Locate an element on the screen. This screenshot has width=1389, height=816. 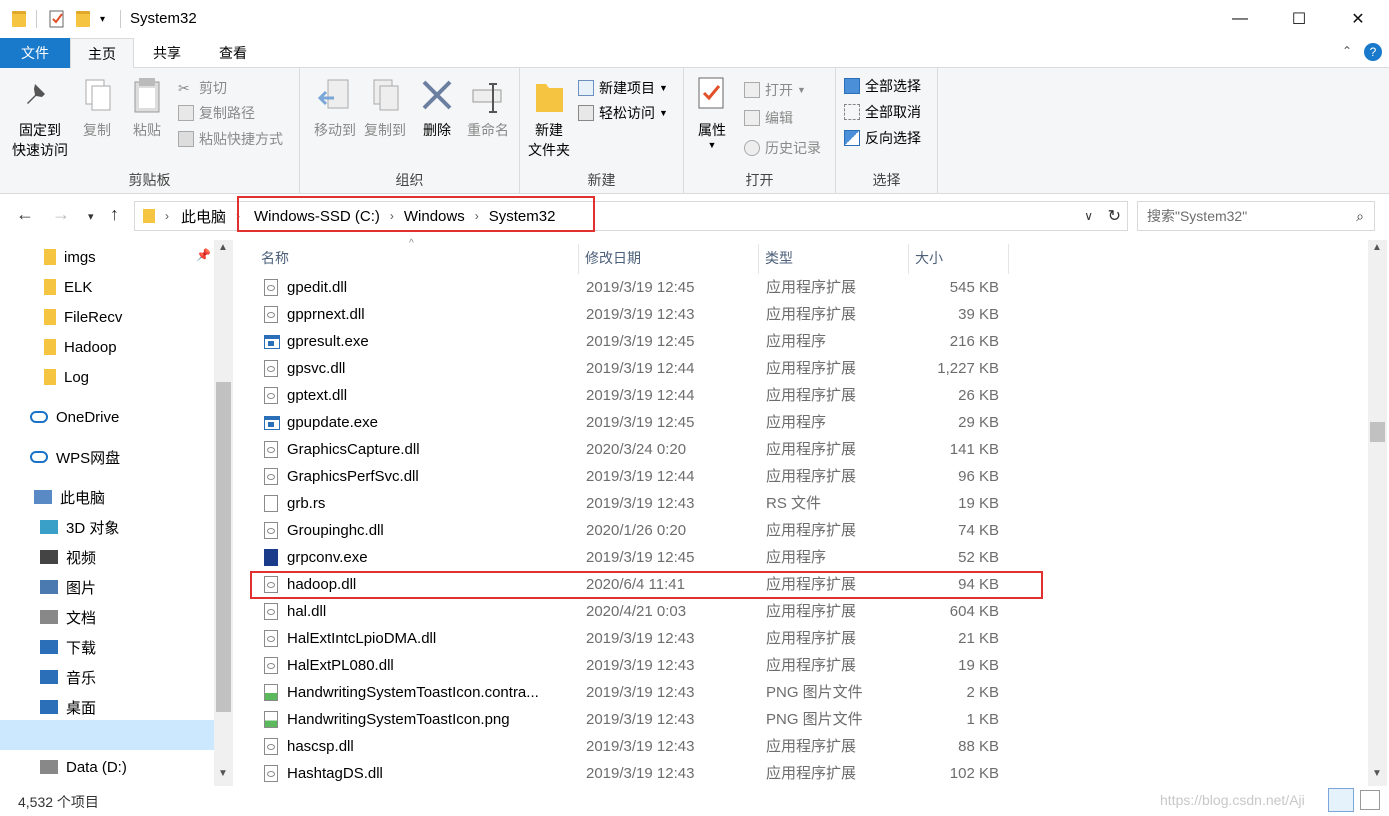
sidebar-item: FileRecv is located at coordinates (83, 317).